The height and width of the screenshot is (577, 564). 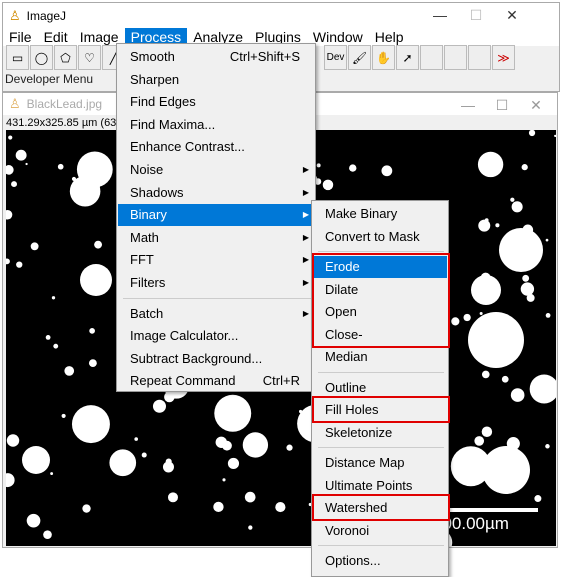 I want to click on menu-item-label: Repeat Command, so click(x=183, y=381).